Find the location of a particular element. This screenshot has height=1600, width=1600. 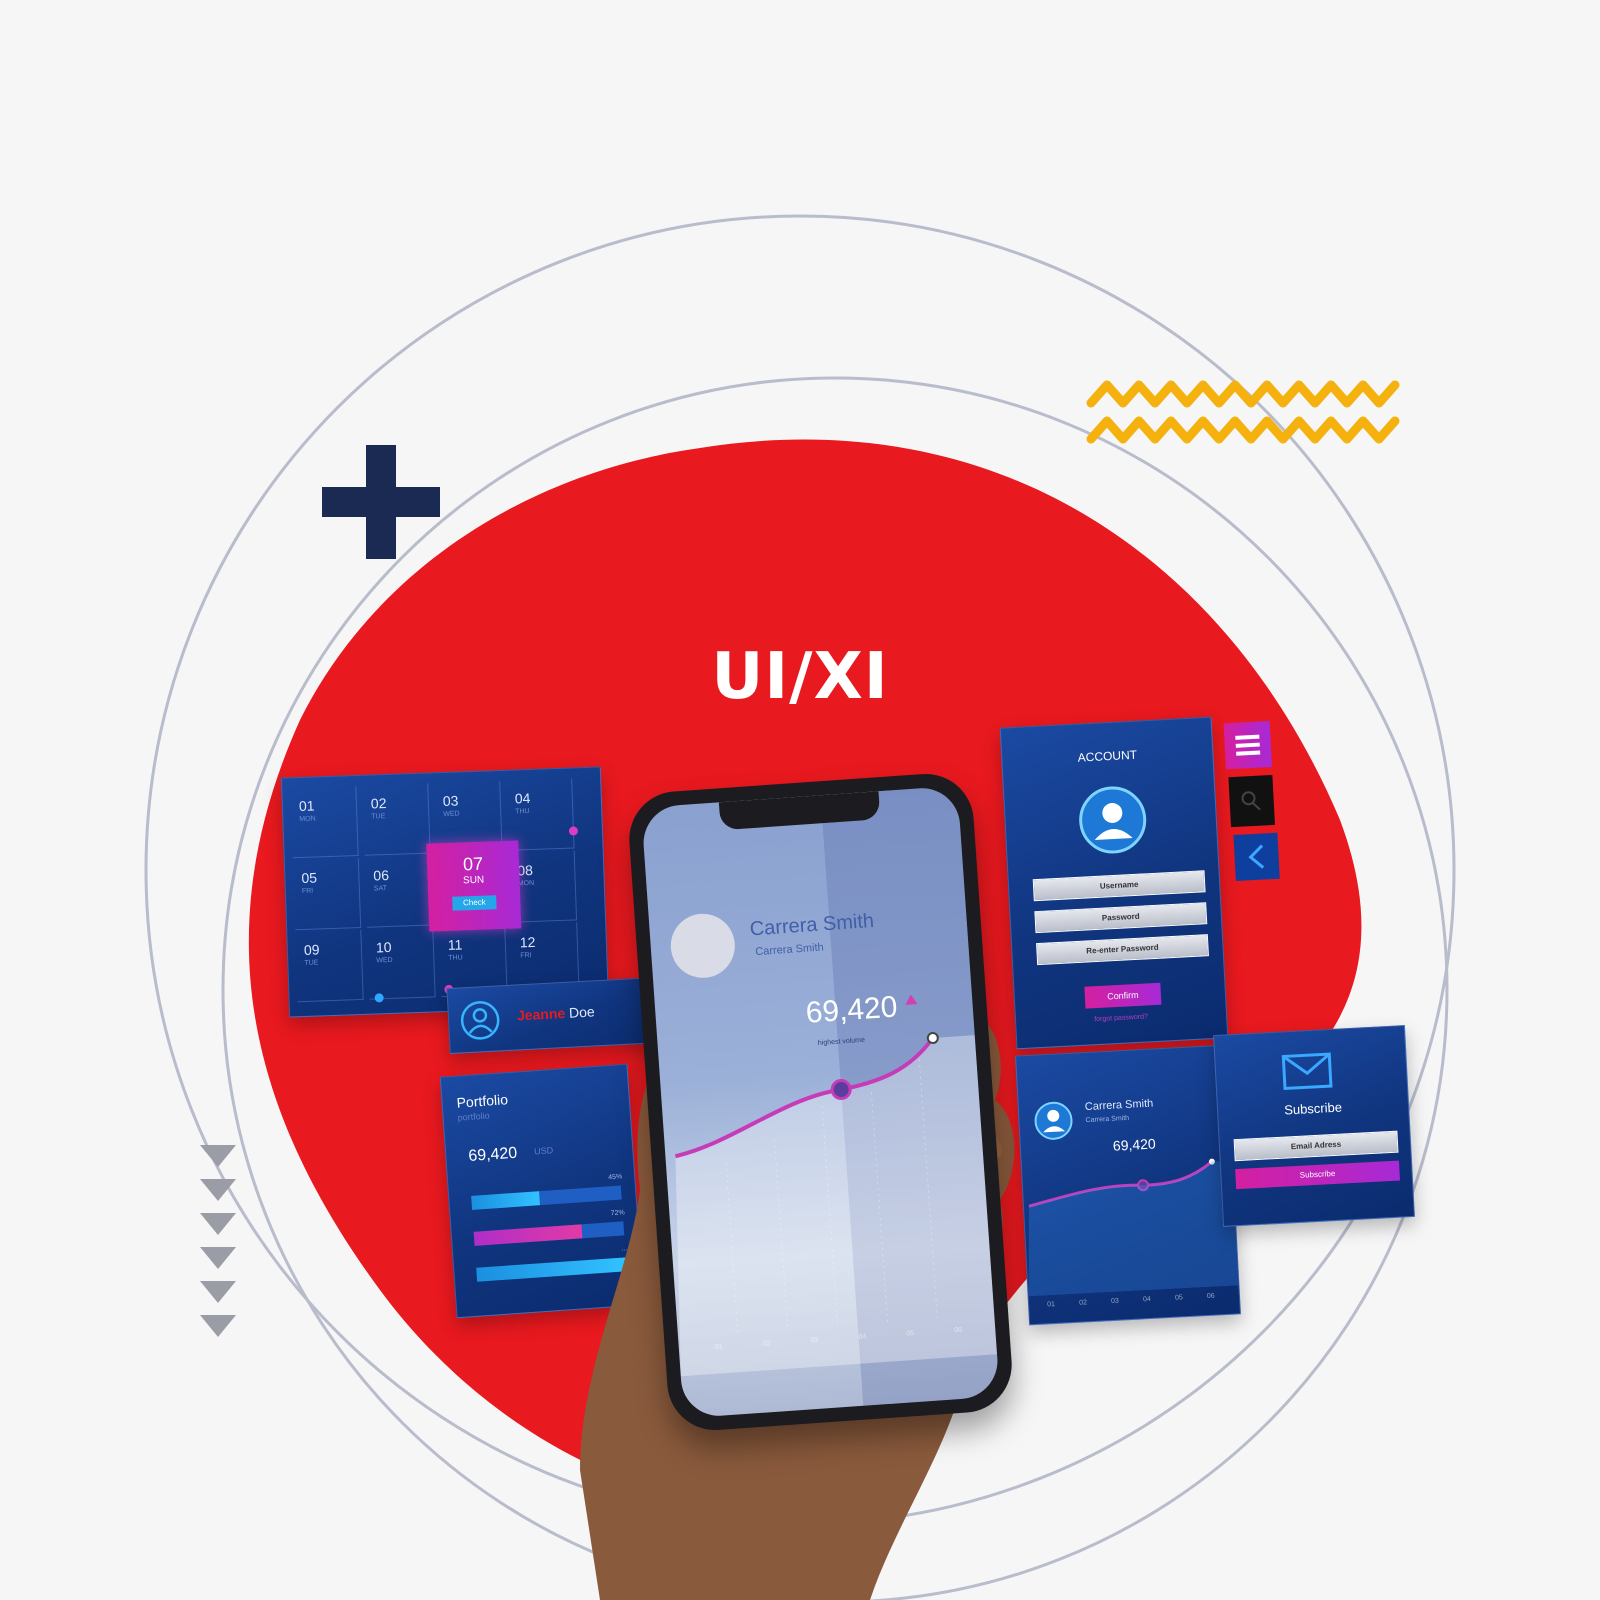

account-title: ACCOUNT is located at coordinates (1107, 756).